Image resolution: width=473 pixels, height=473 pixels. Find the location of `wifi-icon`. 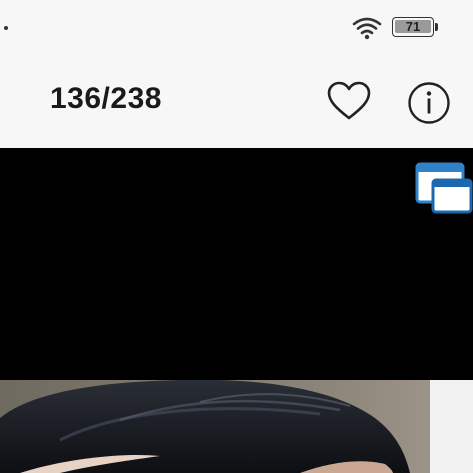

wifi-icon is located at coordinates (367, 28).